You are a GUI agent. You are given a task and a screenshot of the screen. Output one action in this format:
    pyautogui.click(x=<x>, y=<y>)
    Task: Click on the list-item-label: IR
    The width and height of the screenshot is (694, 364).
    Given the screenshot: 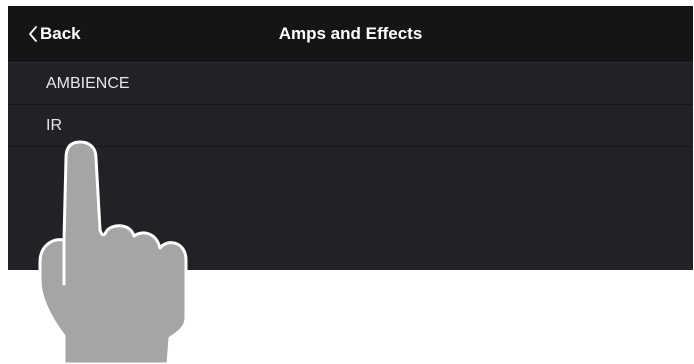 What is the action you would take?
    pyautogui.click(x=54, y=125)
    